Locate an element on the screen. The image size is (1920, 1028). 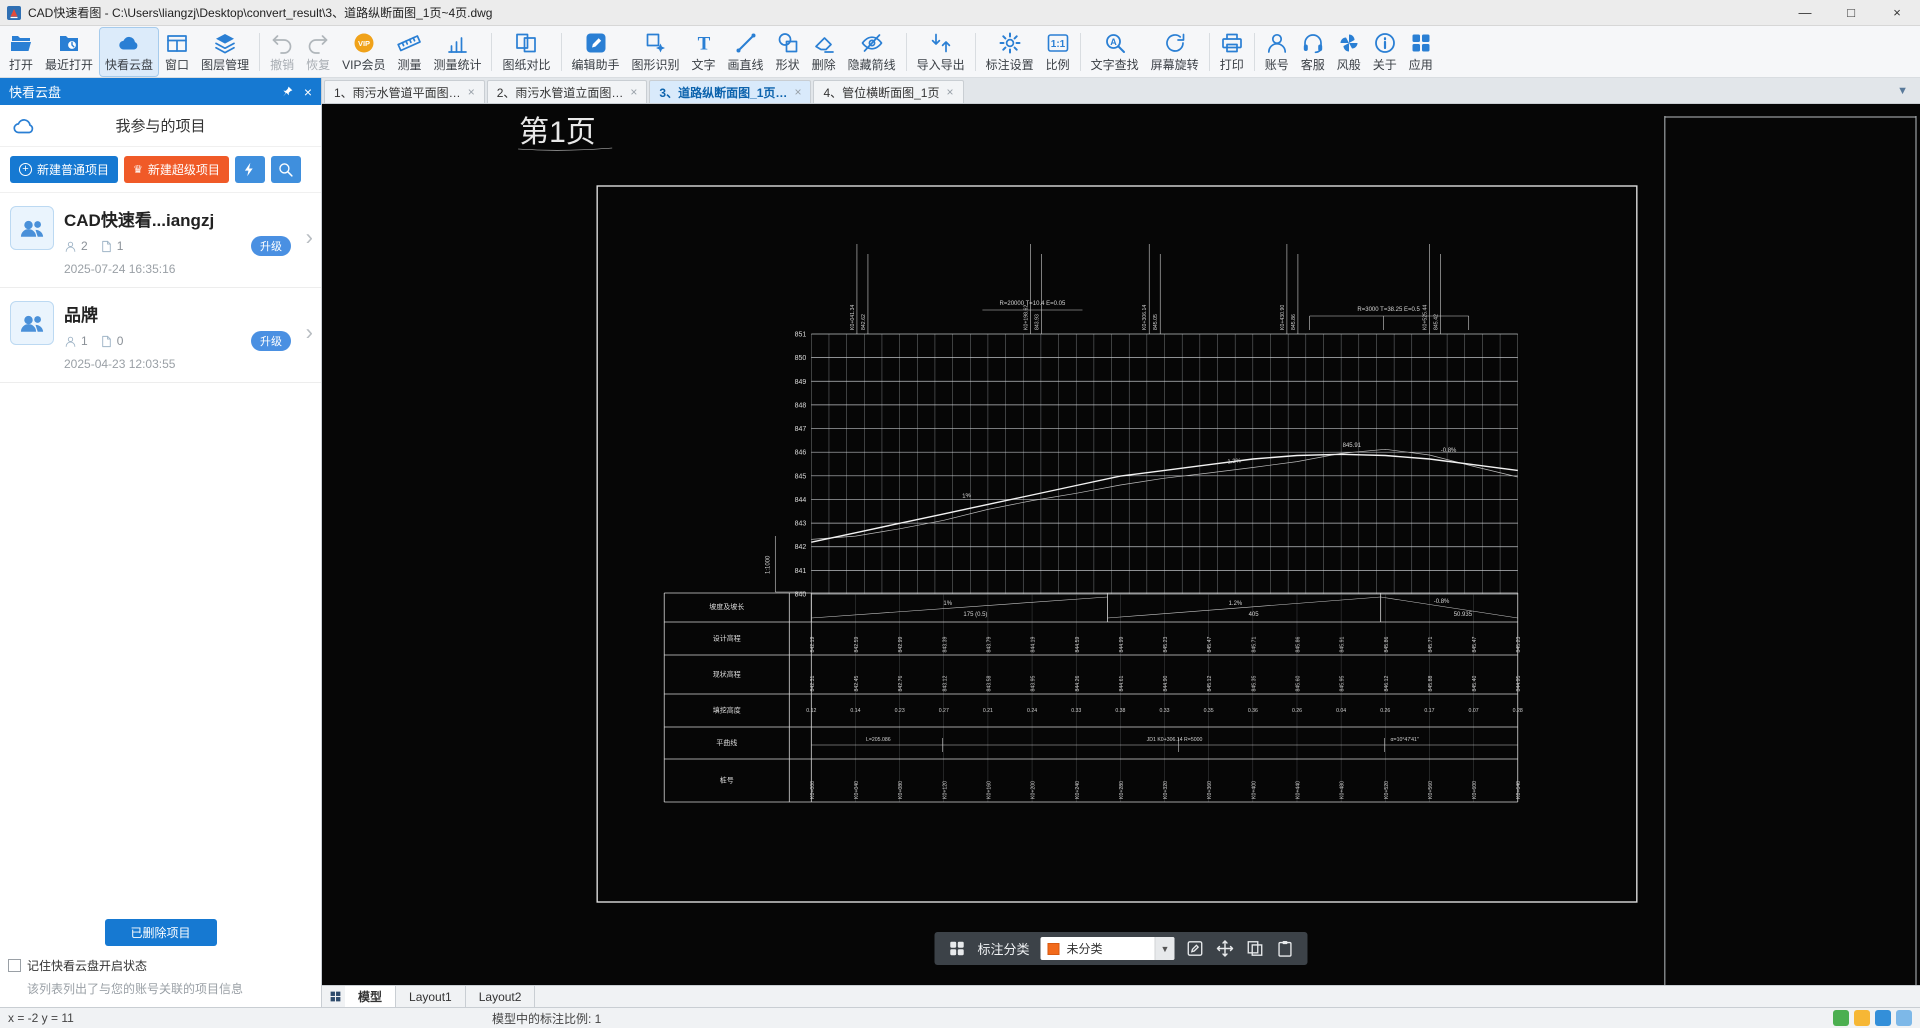
move-annotation-icon is located at coordinates (1225, 948).